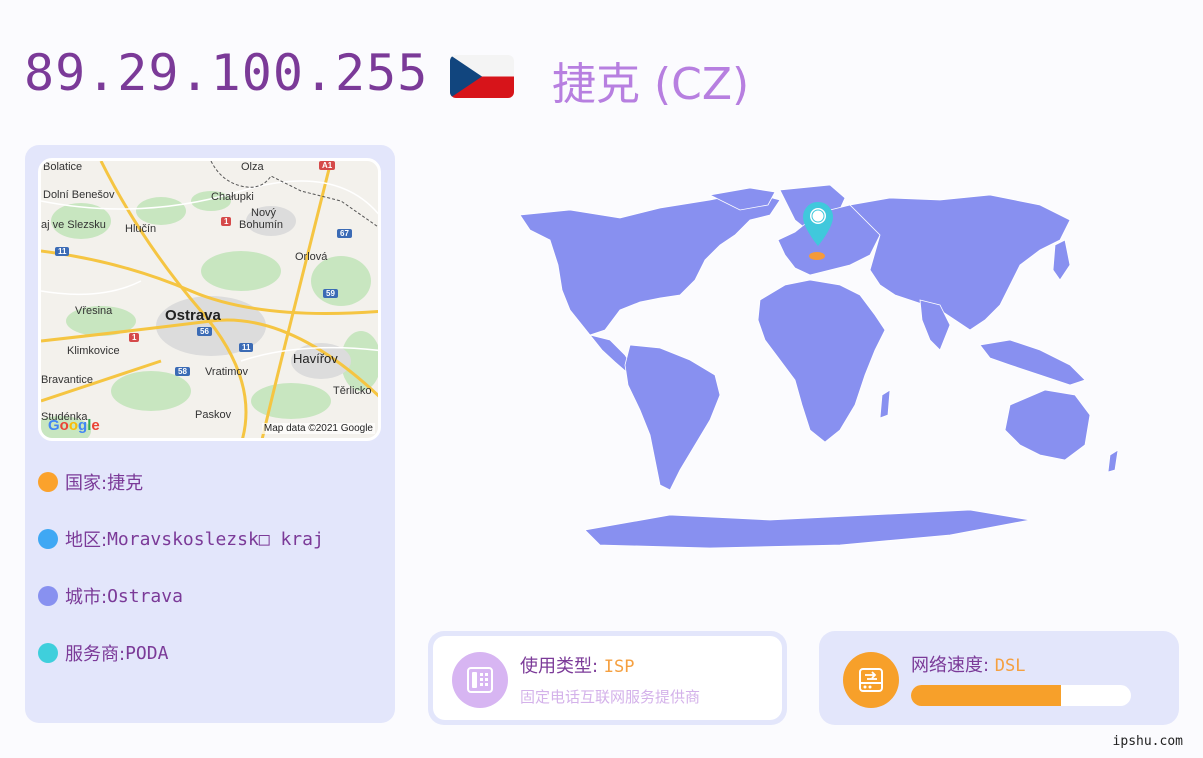  What do you see at coordinates (264, 213) in the screenshot?
I see `map-label: Nový` at bounding box center [264, 213].